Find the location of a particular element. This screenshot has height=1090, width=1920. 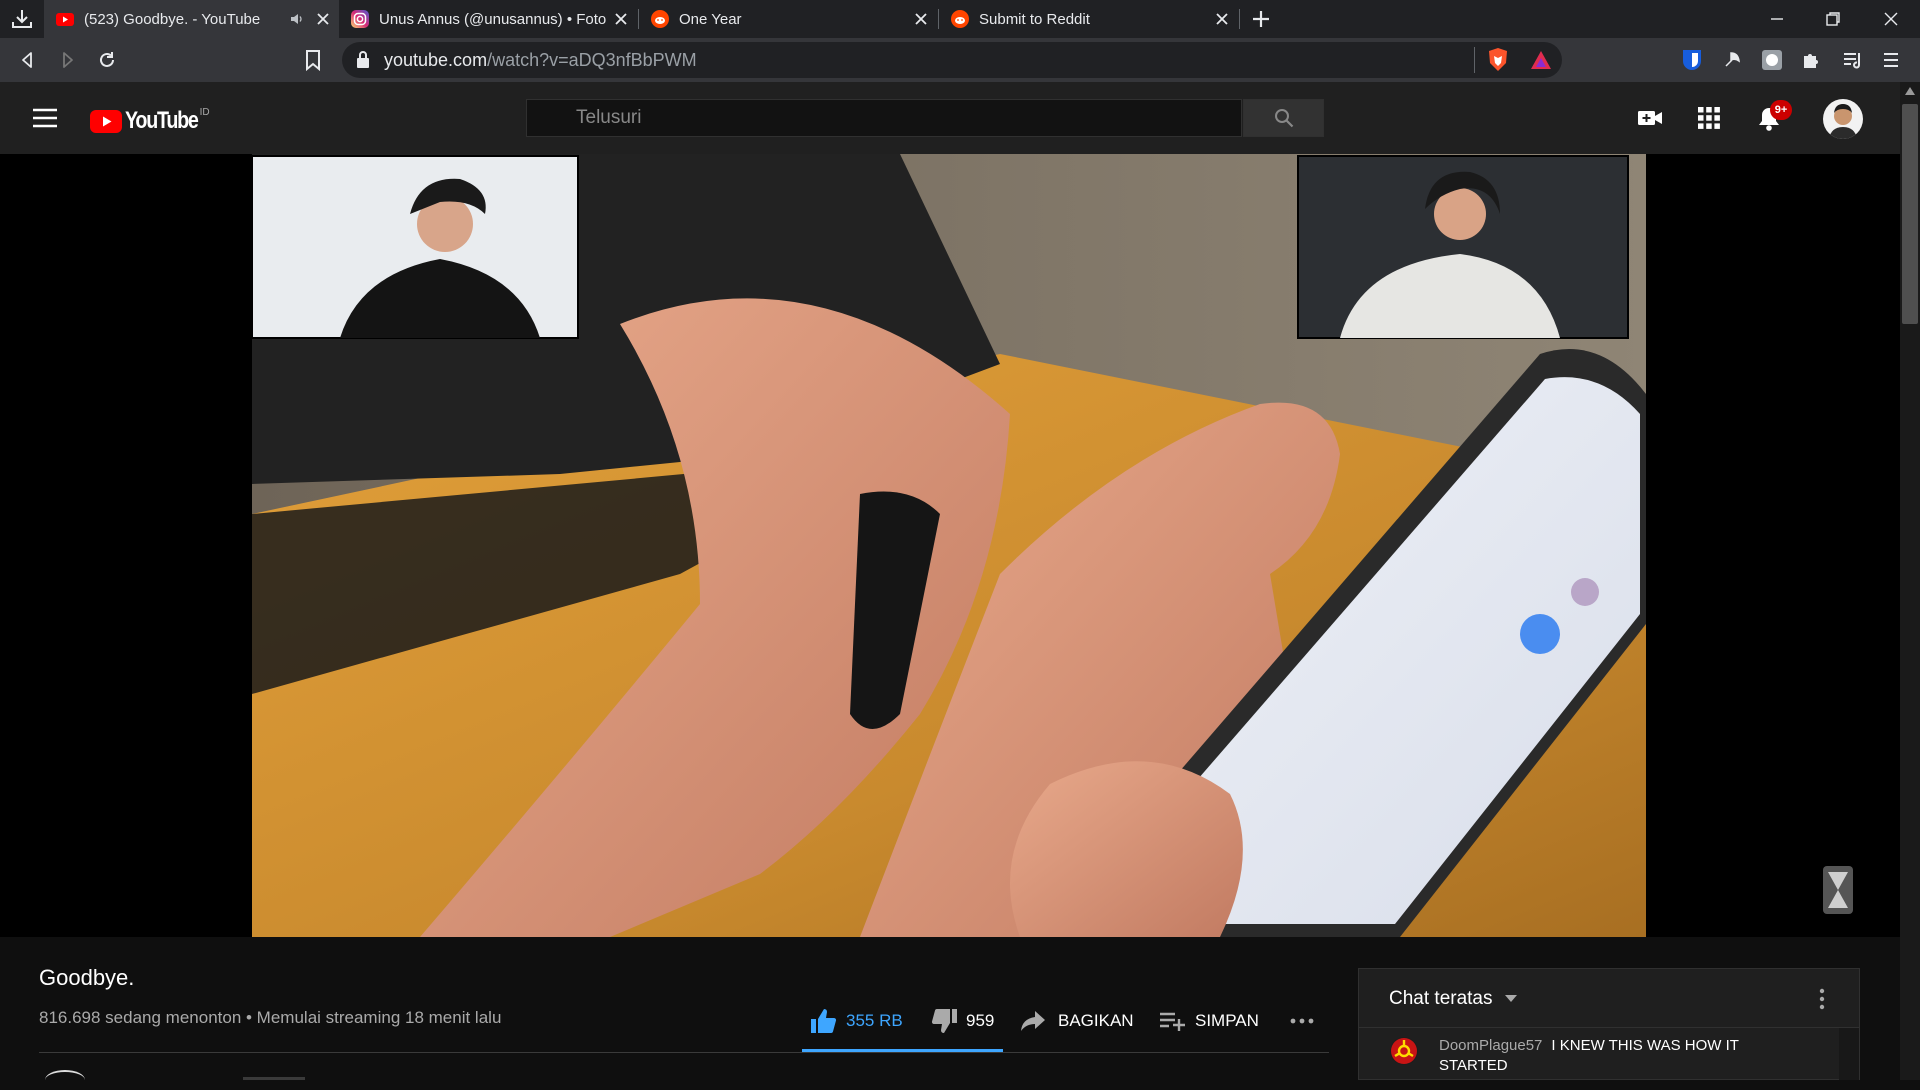

thumbs-up-icon is located at coordinates (824, 1021).